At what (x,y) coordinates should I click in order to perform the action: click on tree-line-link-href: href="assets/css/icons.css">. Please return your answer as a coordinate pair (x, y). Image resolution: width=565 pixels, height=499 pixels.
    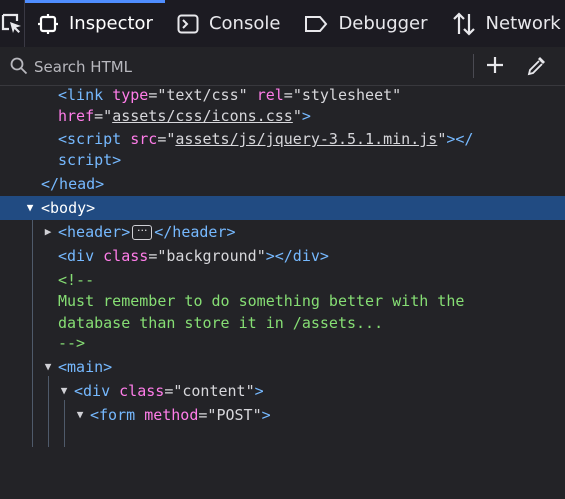
    Looking at the image, I should click on (282, 116).